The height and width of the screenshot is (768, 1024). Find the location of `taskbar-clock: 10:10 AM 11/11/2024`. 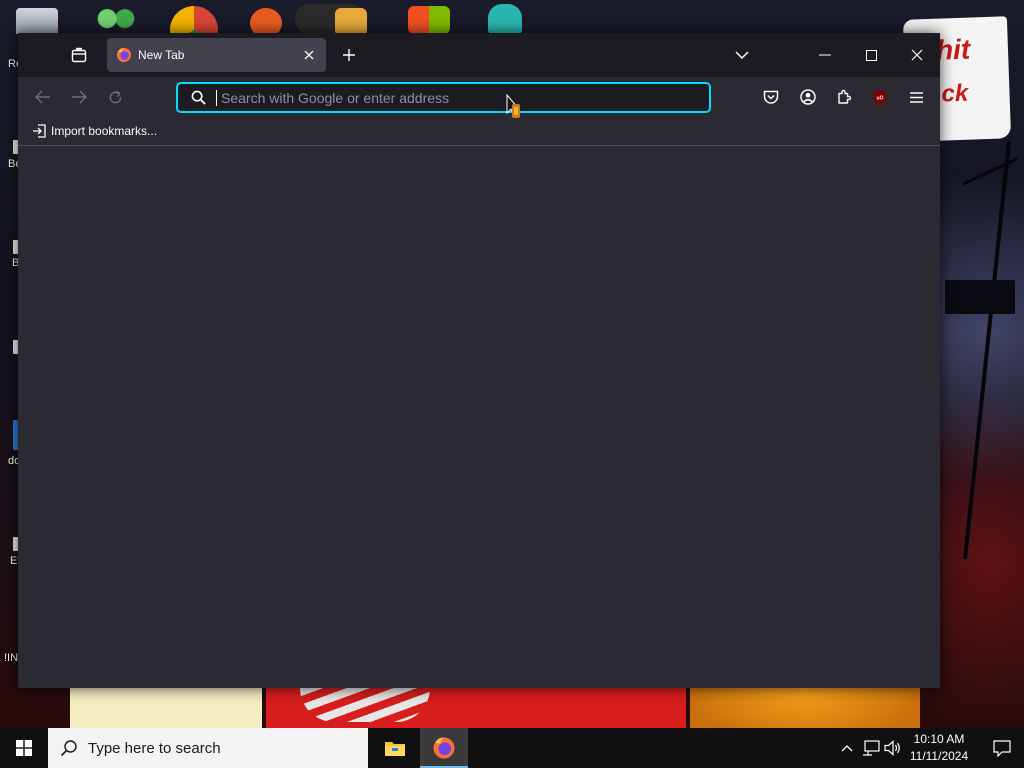

taskbar-clock: 10:10 AM 11/11/2024 is located at coordinates (939, 748).